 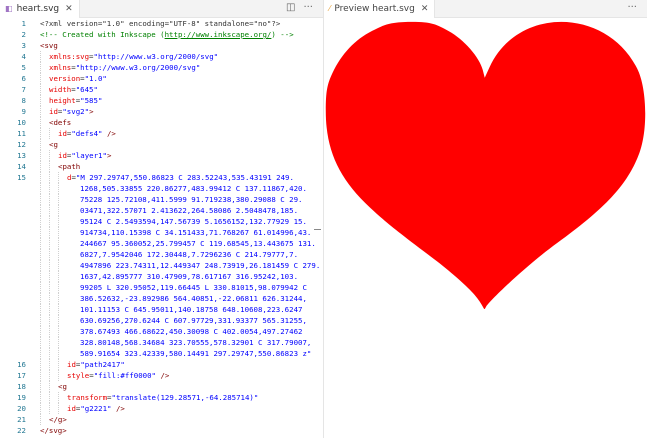 I want to click on code-token: </svg>, so click(x=53, y=430).